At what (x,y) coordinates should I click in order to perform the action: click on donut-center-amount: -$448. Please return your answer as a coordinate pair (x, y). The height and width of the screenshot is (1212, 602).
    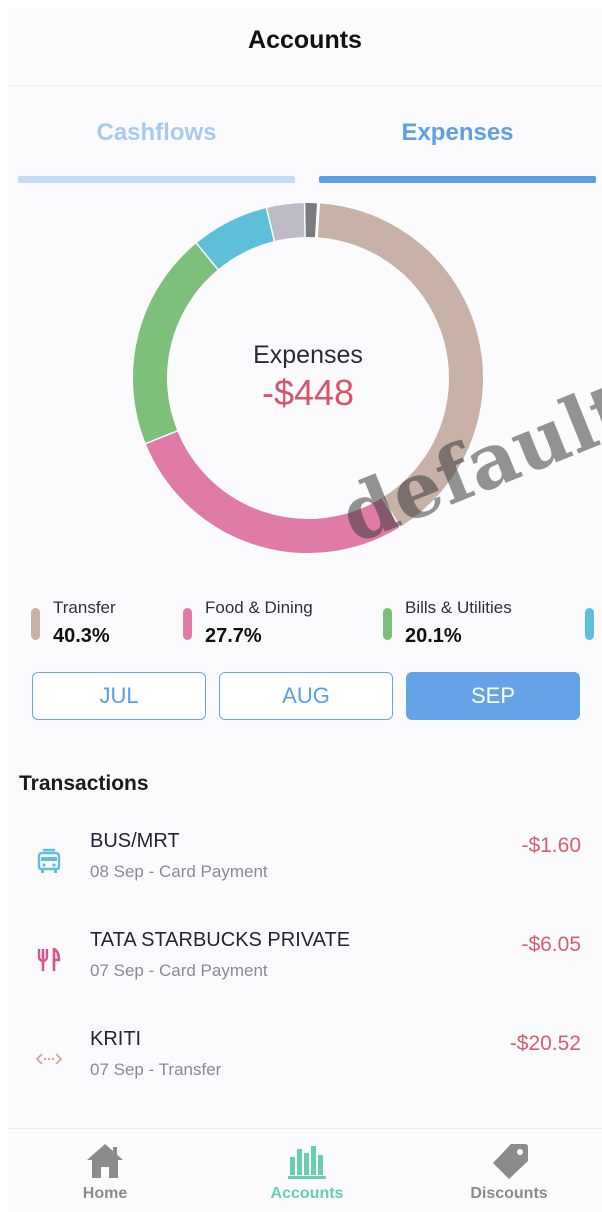
    Looking at the image, I should click on (308, 392).